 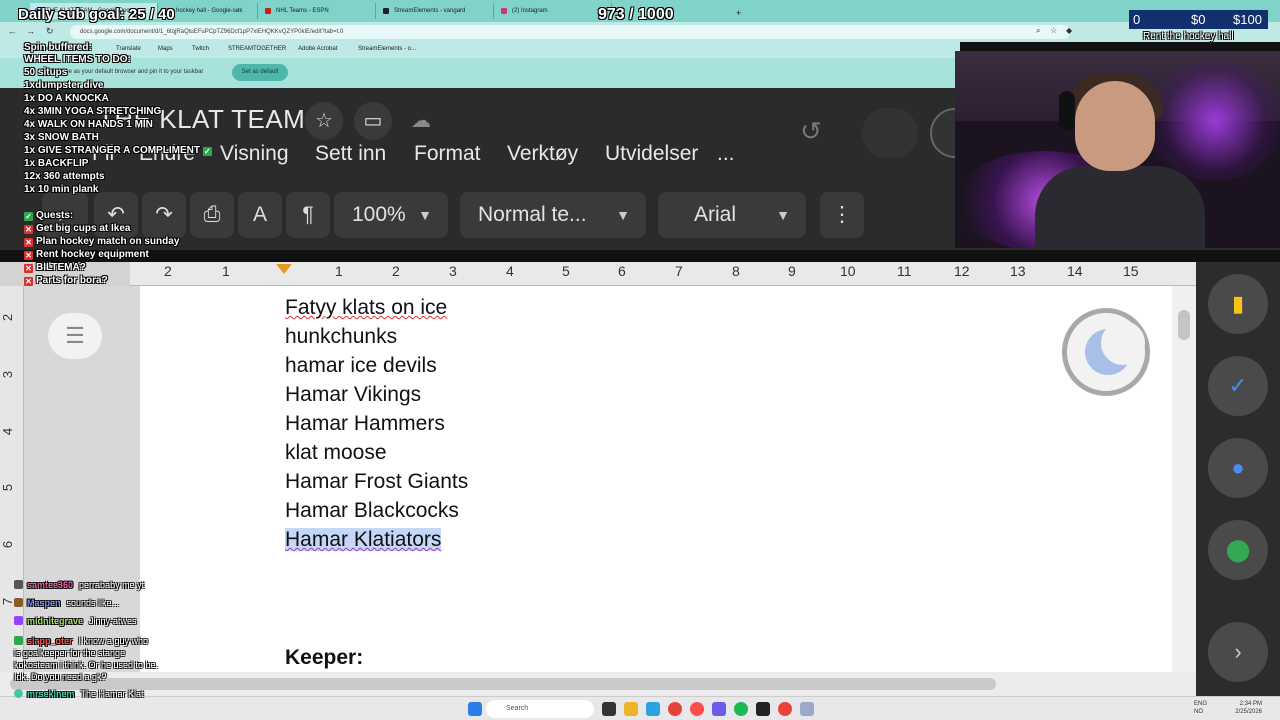 What do you see at coordinates (18, 620) in the screenshot?
I see `badge-icon` at bounding box center [18, 620].